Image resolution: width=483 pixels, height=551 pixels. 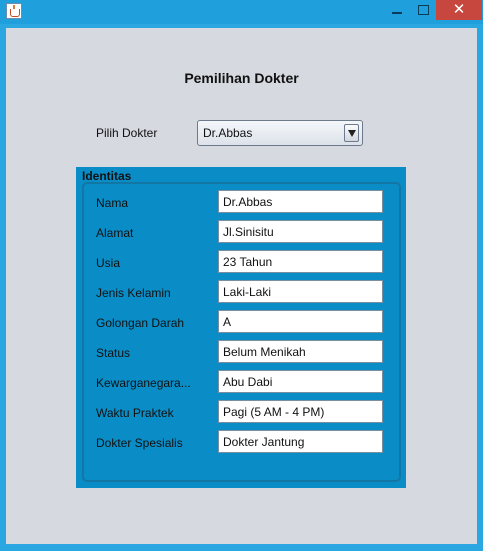 I want to click on name-label: Nama, so click(x=112, y=203).